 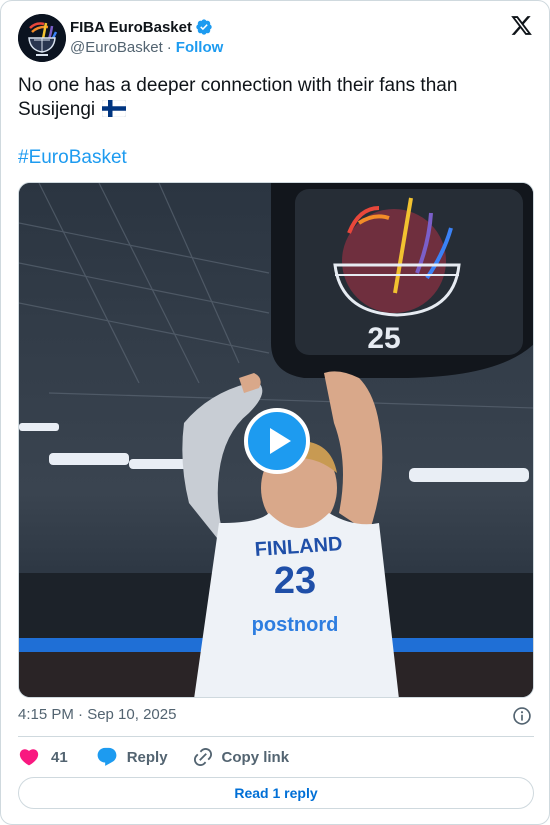 I want to click on copy-link-button: Copy link, so click(x=241, y=757).